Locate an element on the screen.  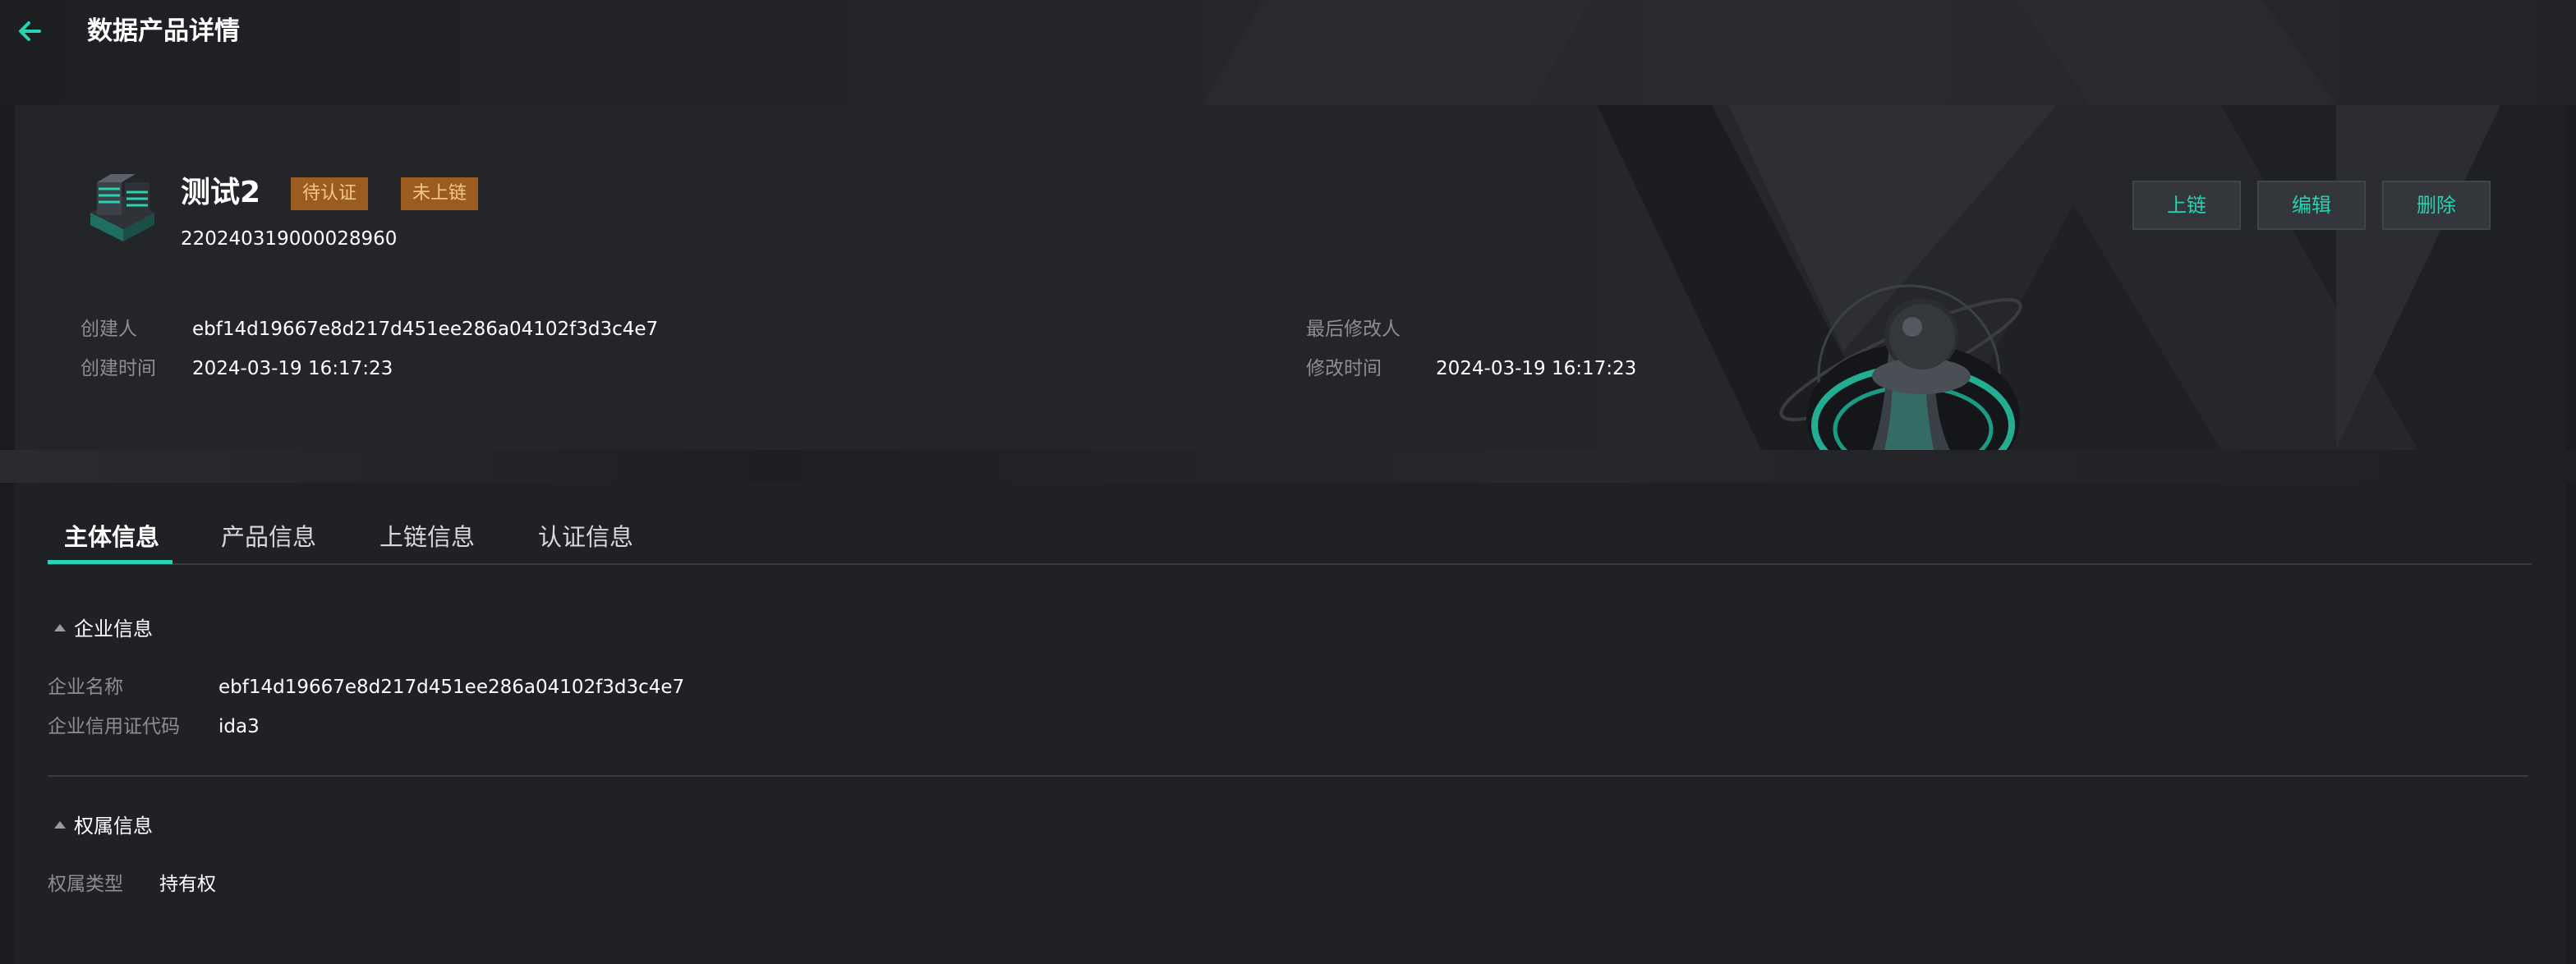
arrow-left-icon is located at coordinates (30, 31).